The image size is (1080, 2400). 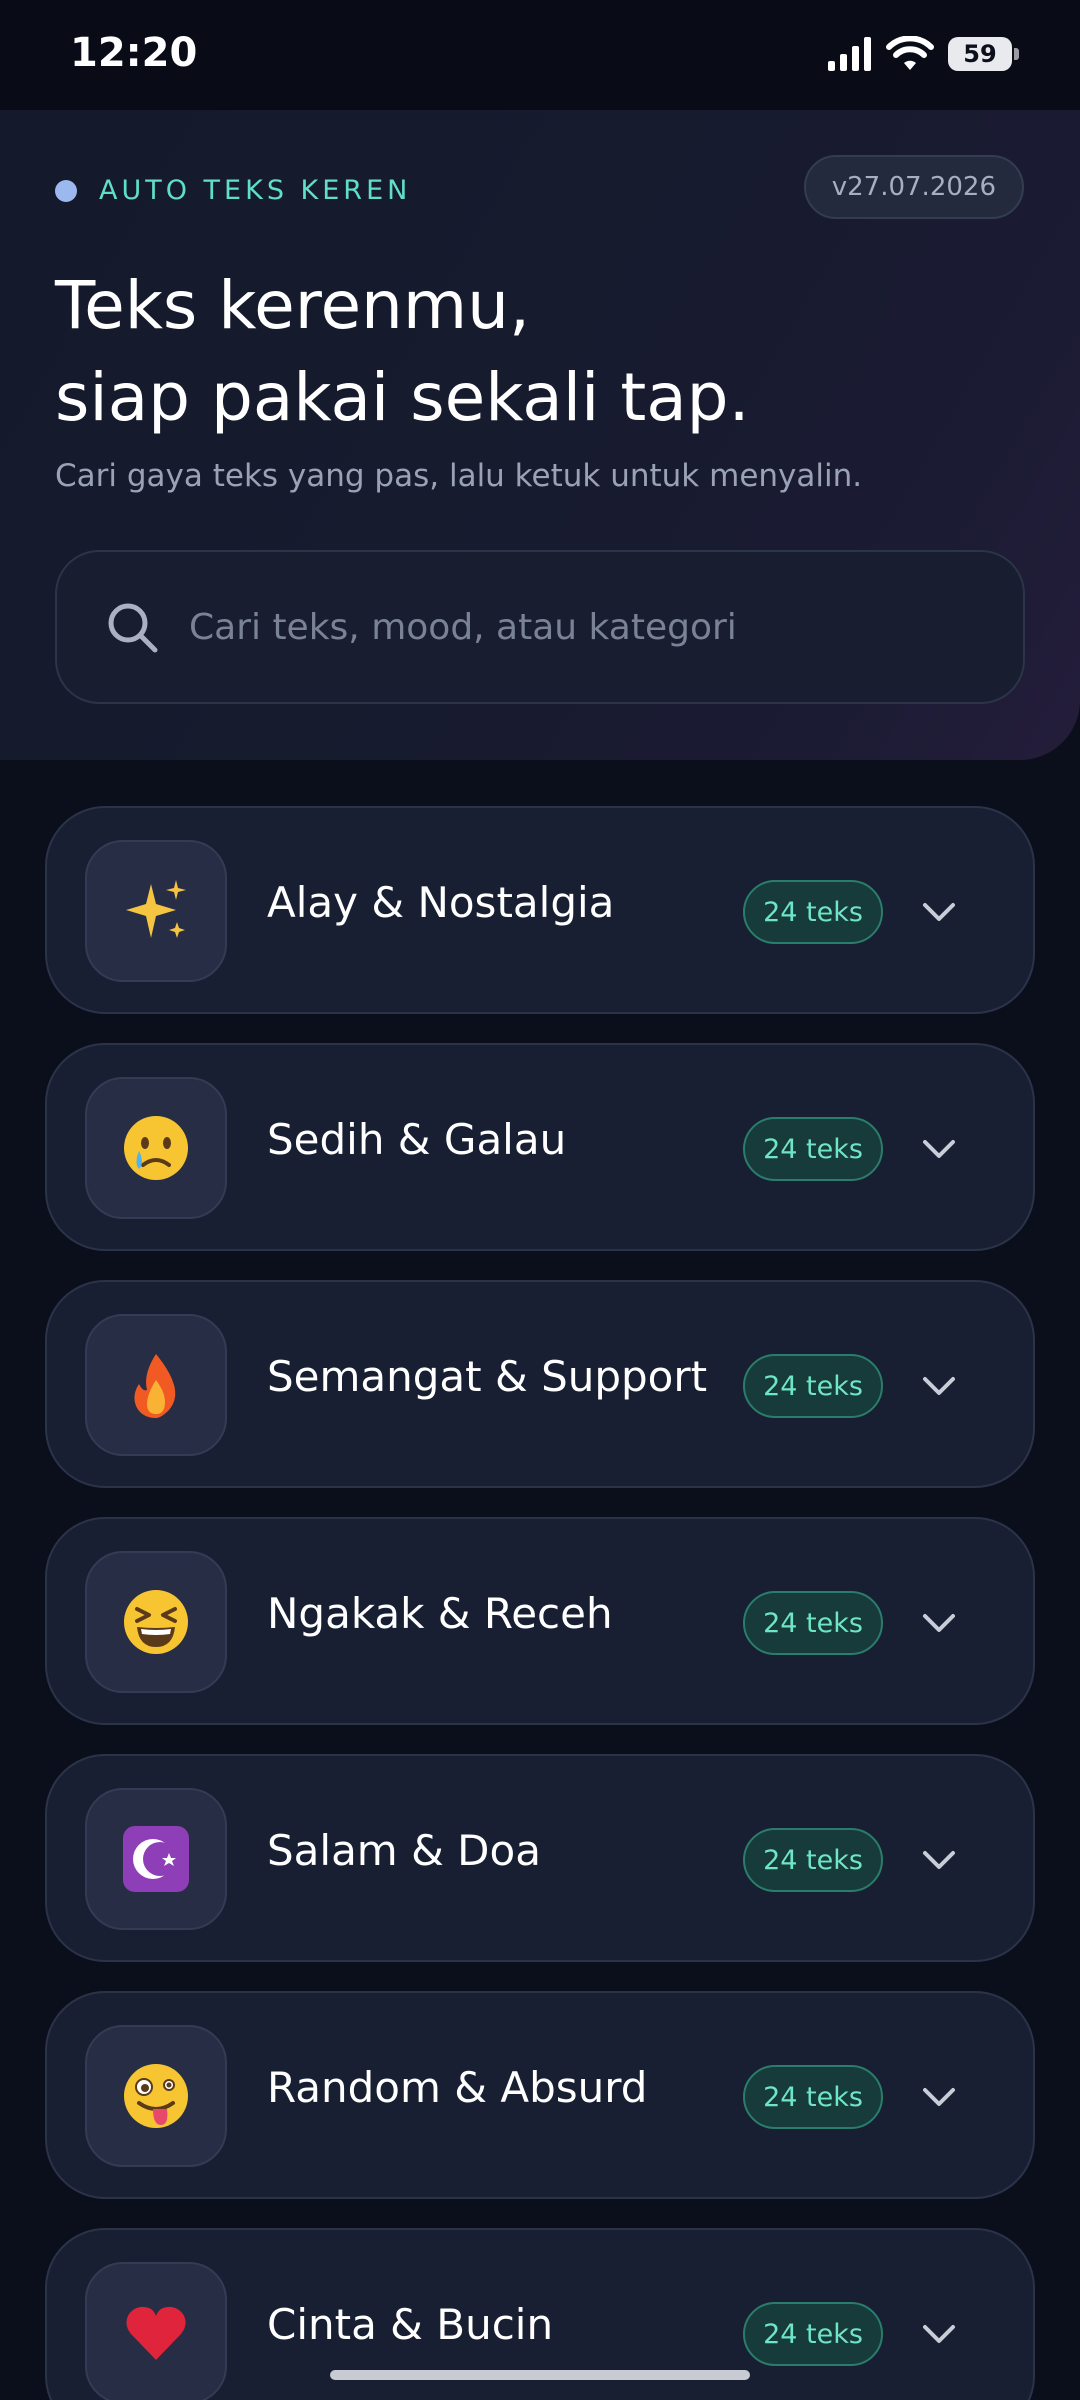 What do you see at coordinates (540, 2375) in the screenshot?
I see `home-indicator` at bounding box center [540, 2375].